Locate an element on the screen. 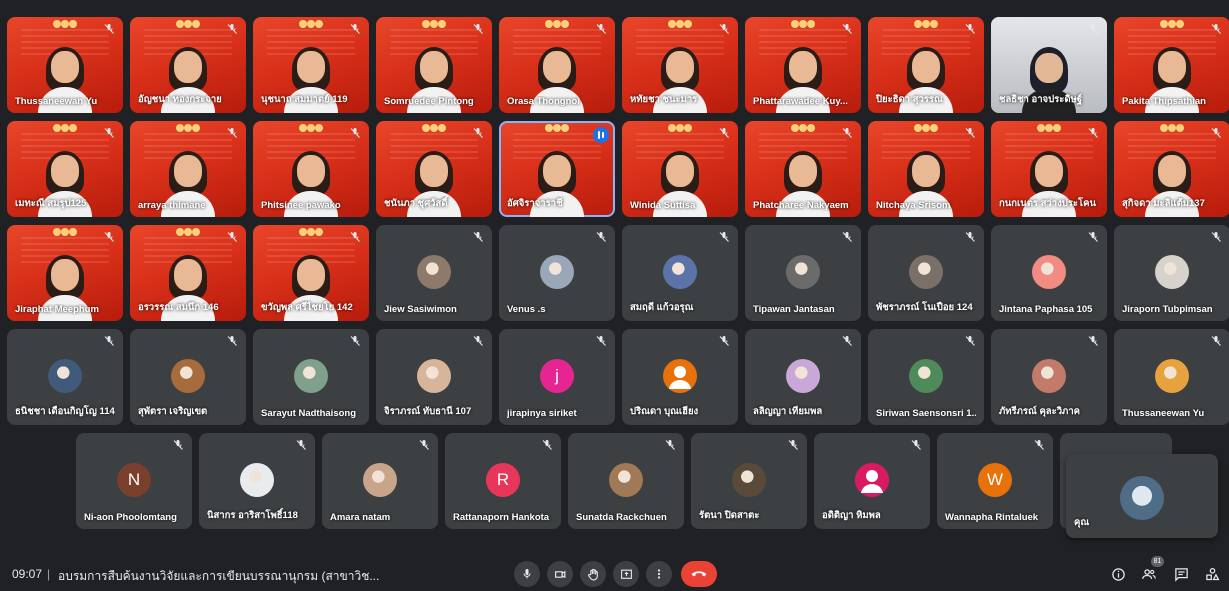 Image resolution: width=1229 pixels, height=591 pixels. raise-hand-button is located at coordinates (593, 574).